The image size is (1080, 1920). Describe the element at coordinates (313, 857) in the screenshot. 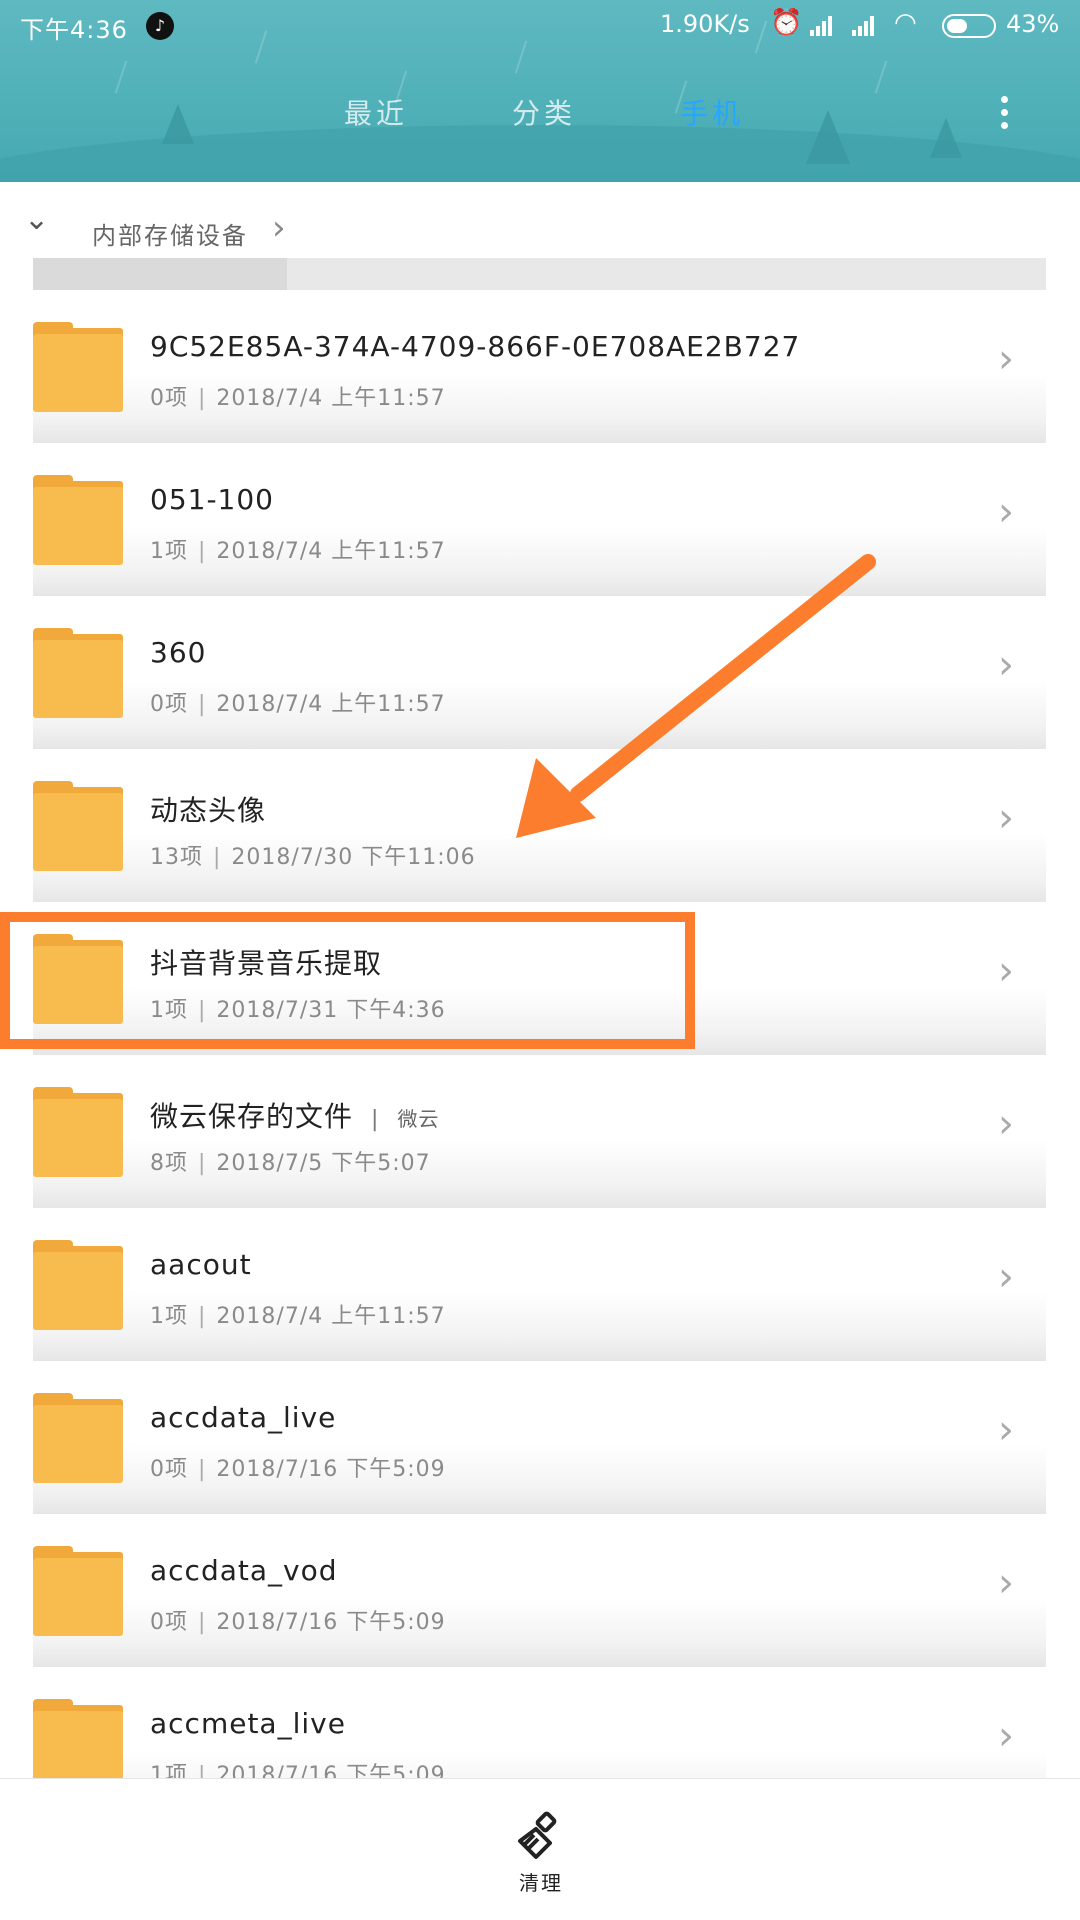

I see `folder-meta: 13项 | 2018/7/30 下午11:06` at that location.